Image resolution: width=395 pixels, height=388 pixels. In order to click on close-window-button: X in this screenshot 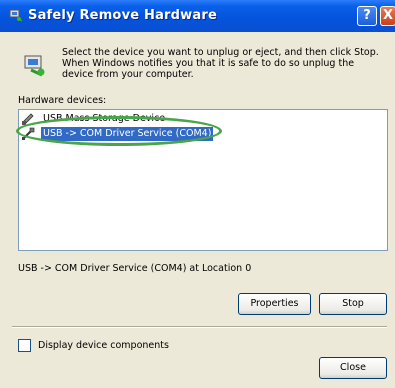, I will do `click(387, 16)`.